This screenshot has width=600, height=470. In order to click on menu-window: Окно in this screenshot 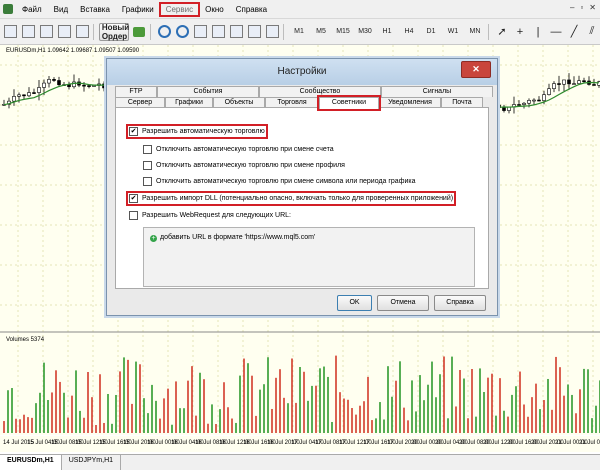, I will do `click(214, 9)`.